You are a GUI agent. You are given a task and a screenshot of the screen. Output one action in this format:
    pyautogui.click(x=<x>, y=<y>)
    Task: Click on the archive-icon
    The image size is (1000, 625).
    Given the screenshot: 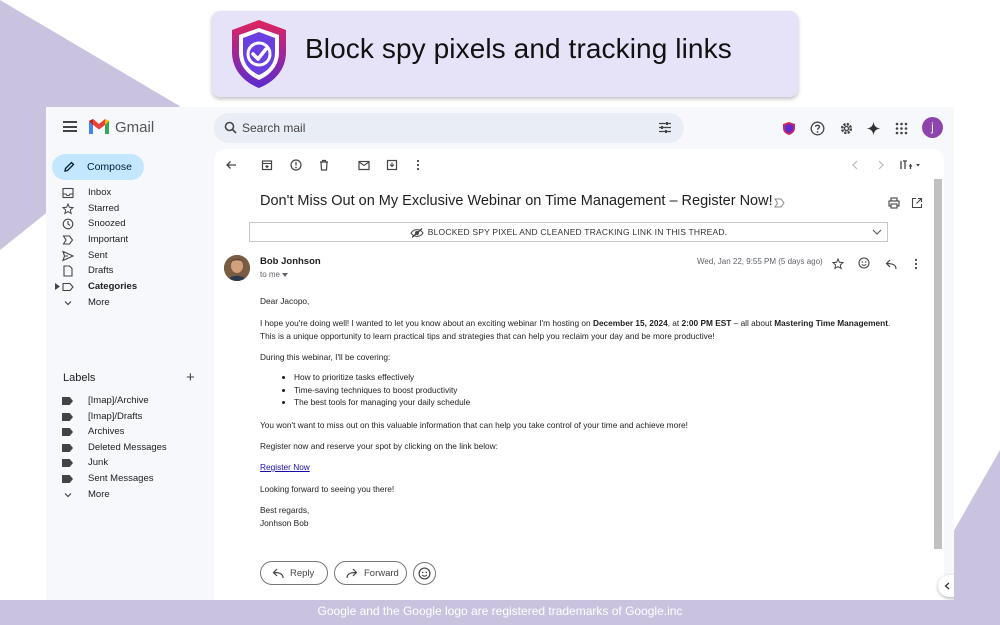 What is the action you would take?
    pyautogui.click(x=267, y=165)
    